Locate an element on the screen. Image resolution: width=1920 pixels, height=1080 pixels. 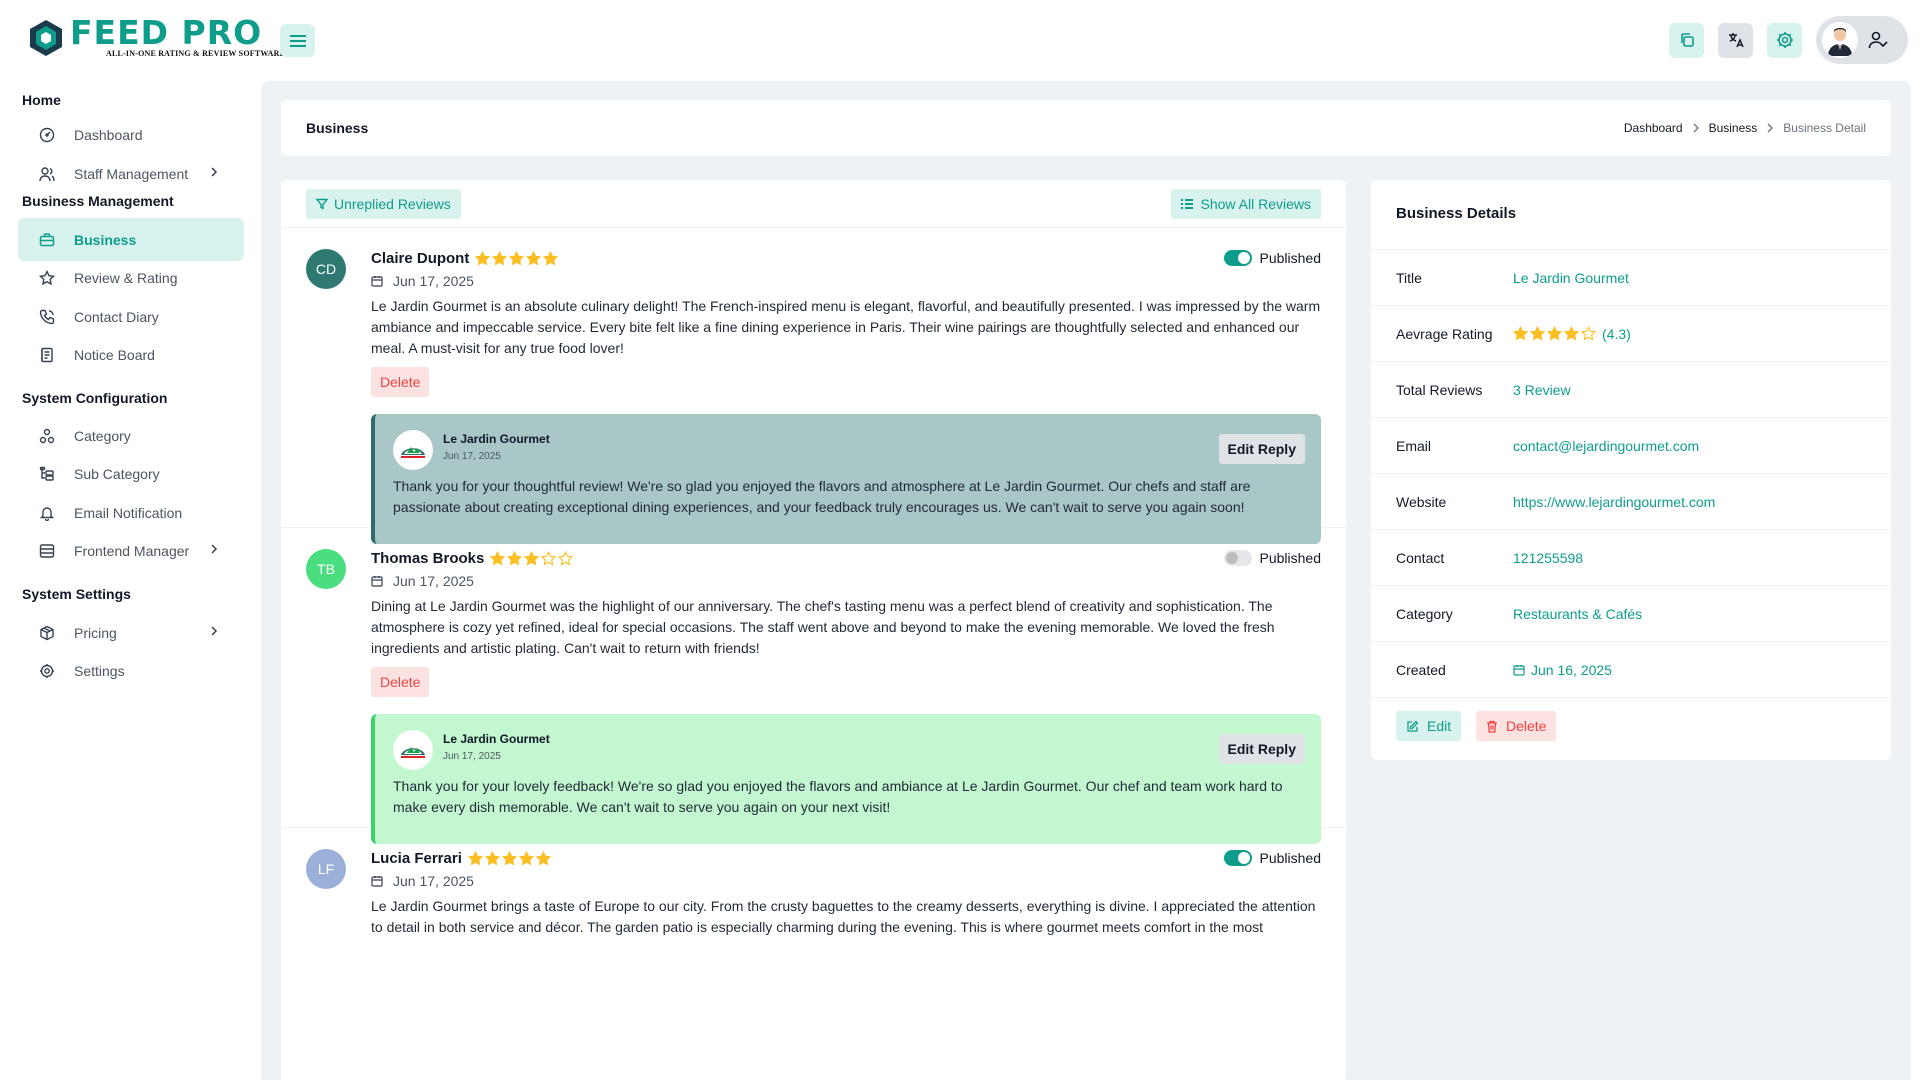
notice-icon is located at coordinates (47, 355).